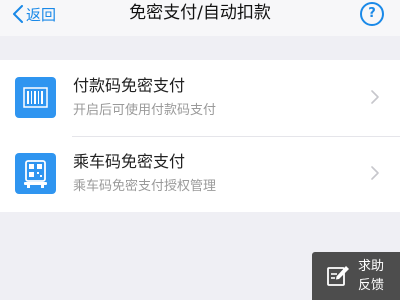 This screenshot has height=300, width=400. Describe the element at coordinates (129, 161) in the screenshot. I see `item-title: 乘车码免密支付` at that location.